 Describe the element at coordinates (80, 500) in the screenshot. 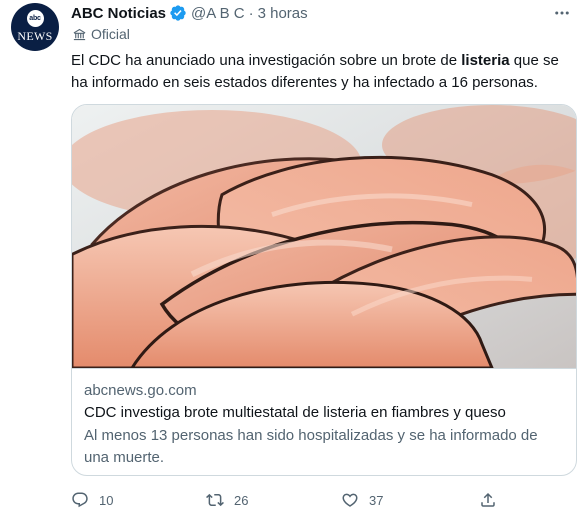

I see `reply-icon` at that location.